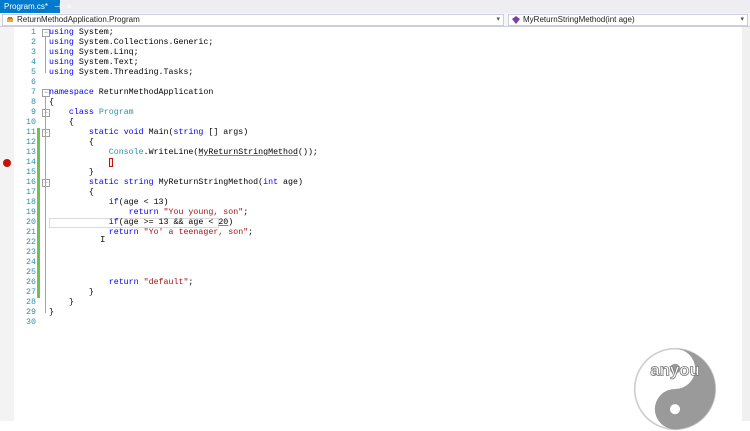 The height and width of the screenshot is (431, 750). Describe the element at coordinates (375, 53) in the screenshot. I see `code-line: 3 using System.Linq;` at that location.